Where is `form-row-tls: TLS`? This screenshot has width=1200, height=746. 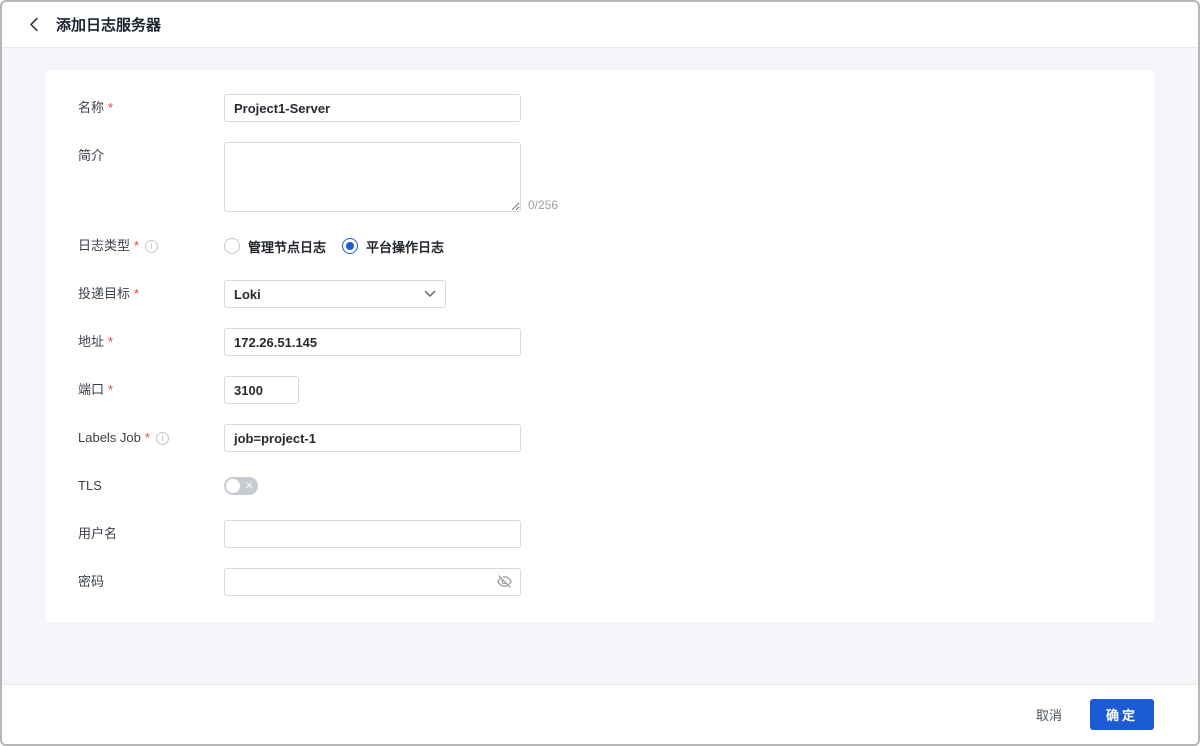
form-row-tls: TLS is located at coordinates (600, 486).